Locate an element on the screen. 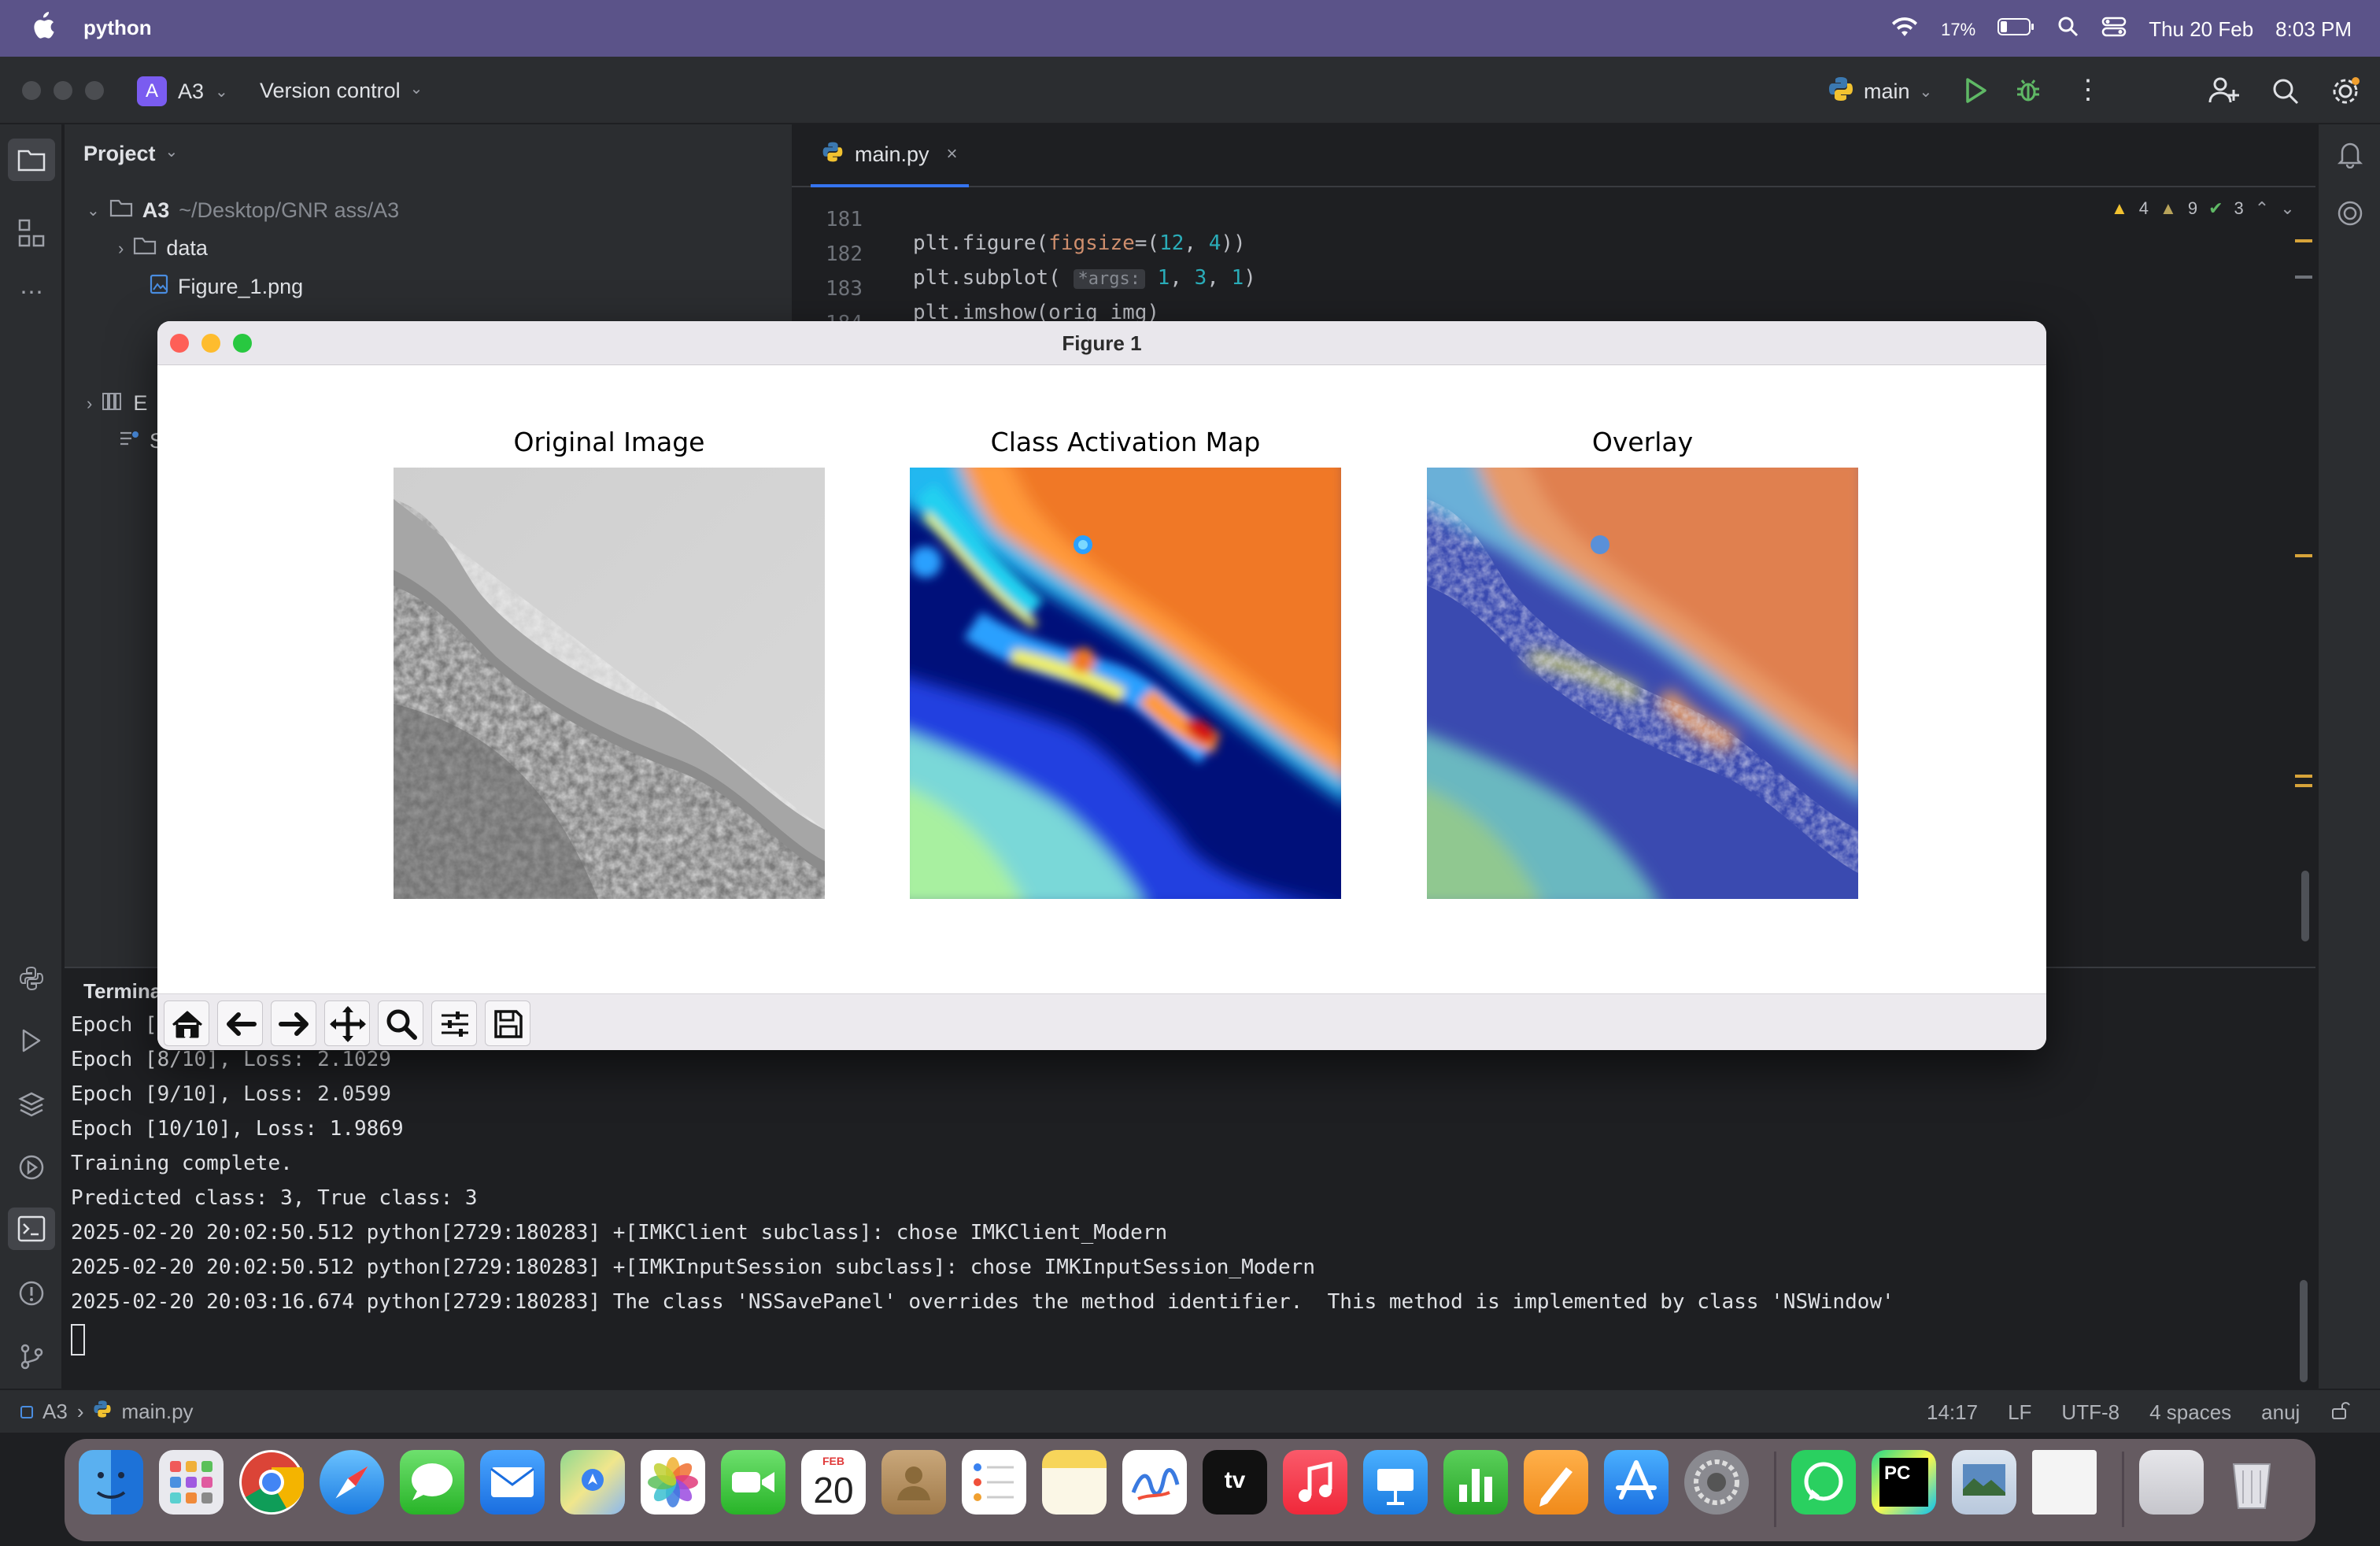  configure-subplots-button is located at coordinates (454, 1023).